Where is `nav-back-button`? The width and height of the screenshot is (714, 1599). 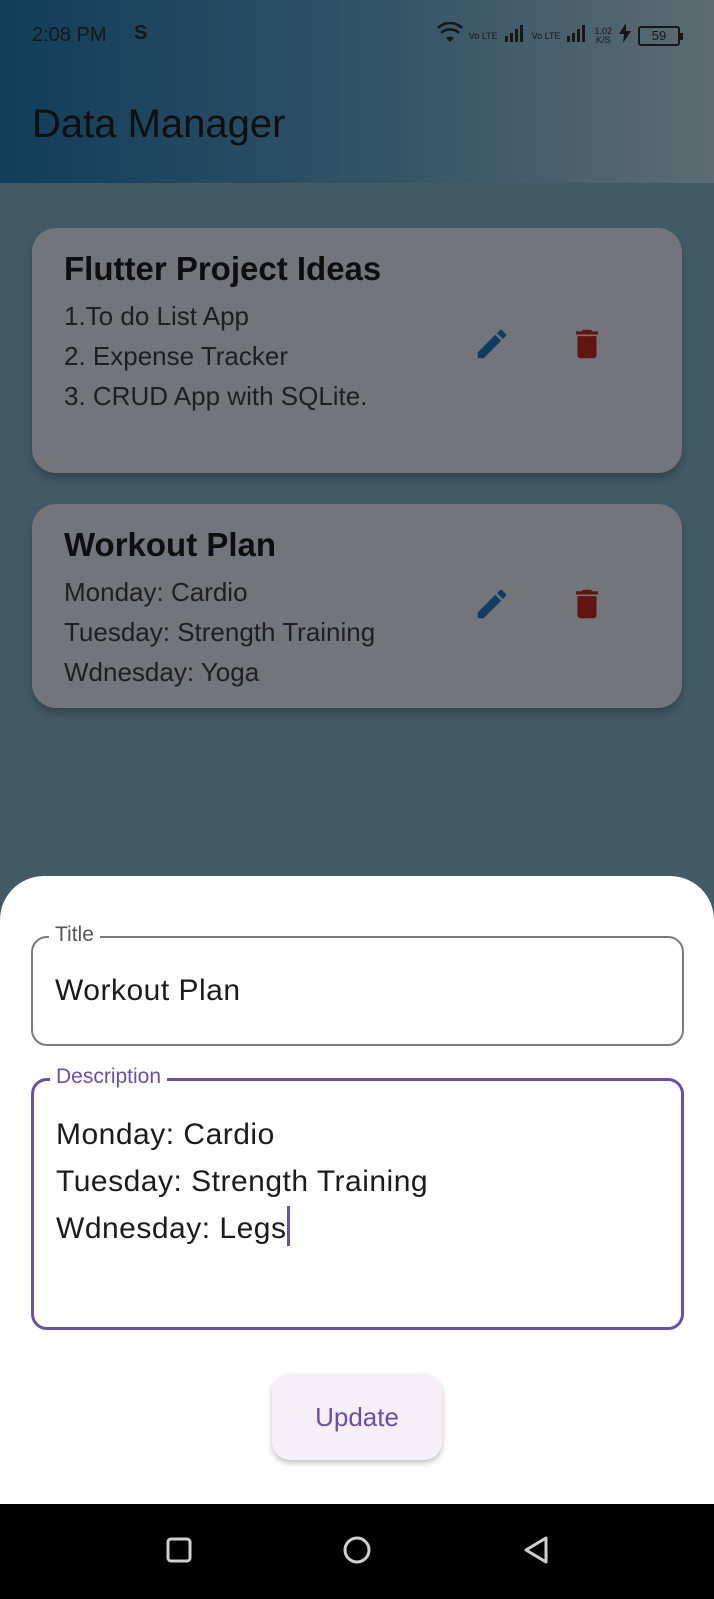
nav-back-button is located at coordinates (536, 1552).